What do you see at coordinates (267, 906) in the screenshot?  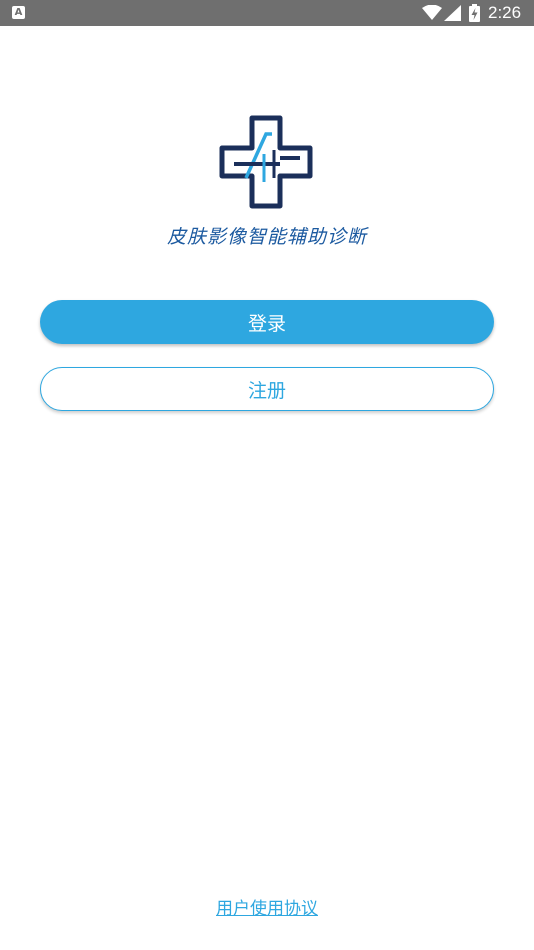 I see `user-agreement-link: 用户使用协议` at bounding box center [267, 906].